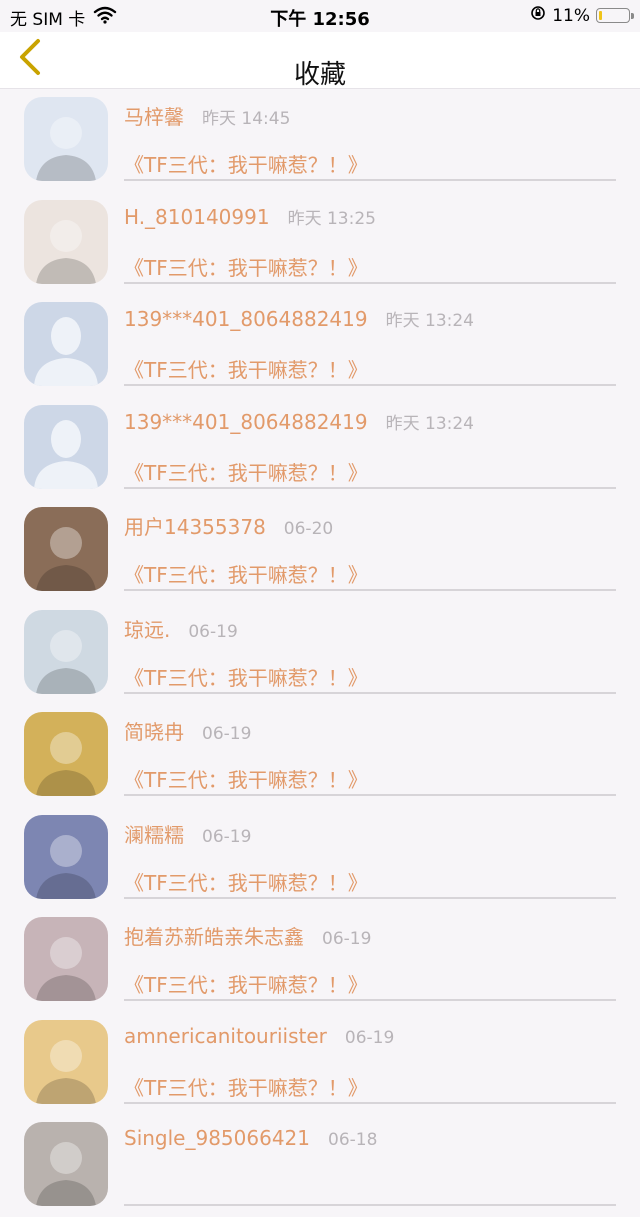 The height and width of the screenshot is (1217, 640). Describe the element at coordinates (320, 16) in the screenshot. I see `status-bar: 无 SIM 卡 下午 12:56 11%` at that location.